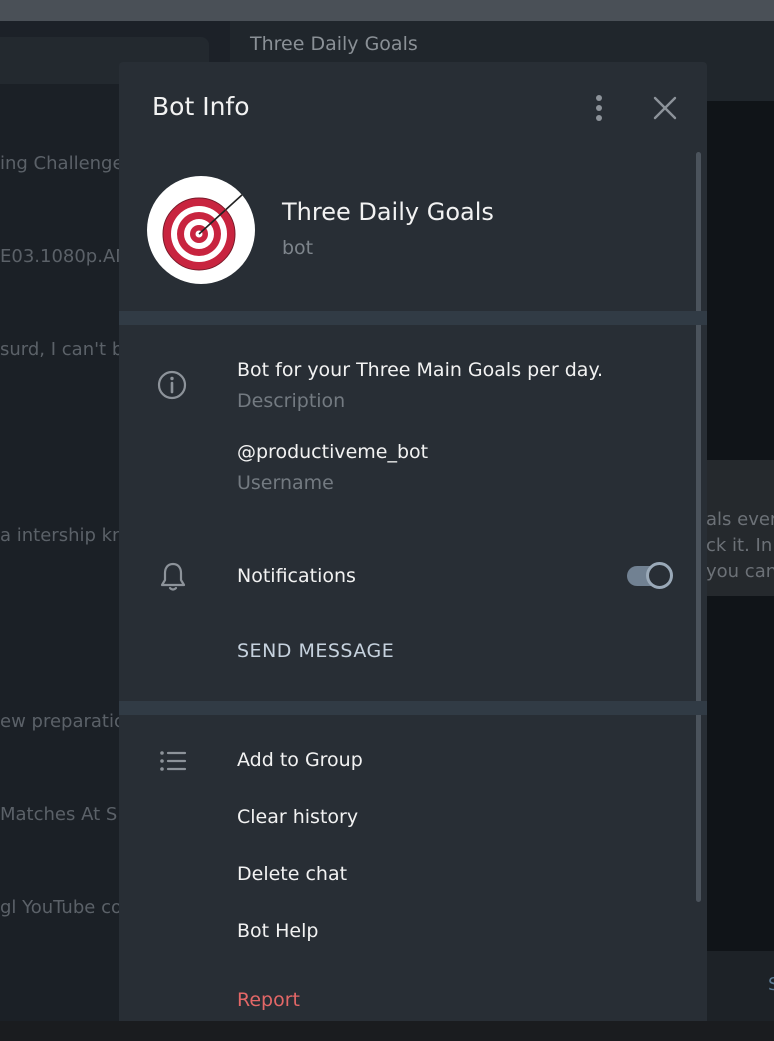 This screenshot has width=774, height=1041. What do you see at coordinates (268, 1000) in the screenshot?
I see `report-button: Report` at bounding box center [268, 1000].